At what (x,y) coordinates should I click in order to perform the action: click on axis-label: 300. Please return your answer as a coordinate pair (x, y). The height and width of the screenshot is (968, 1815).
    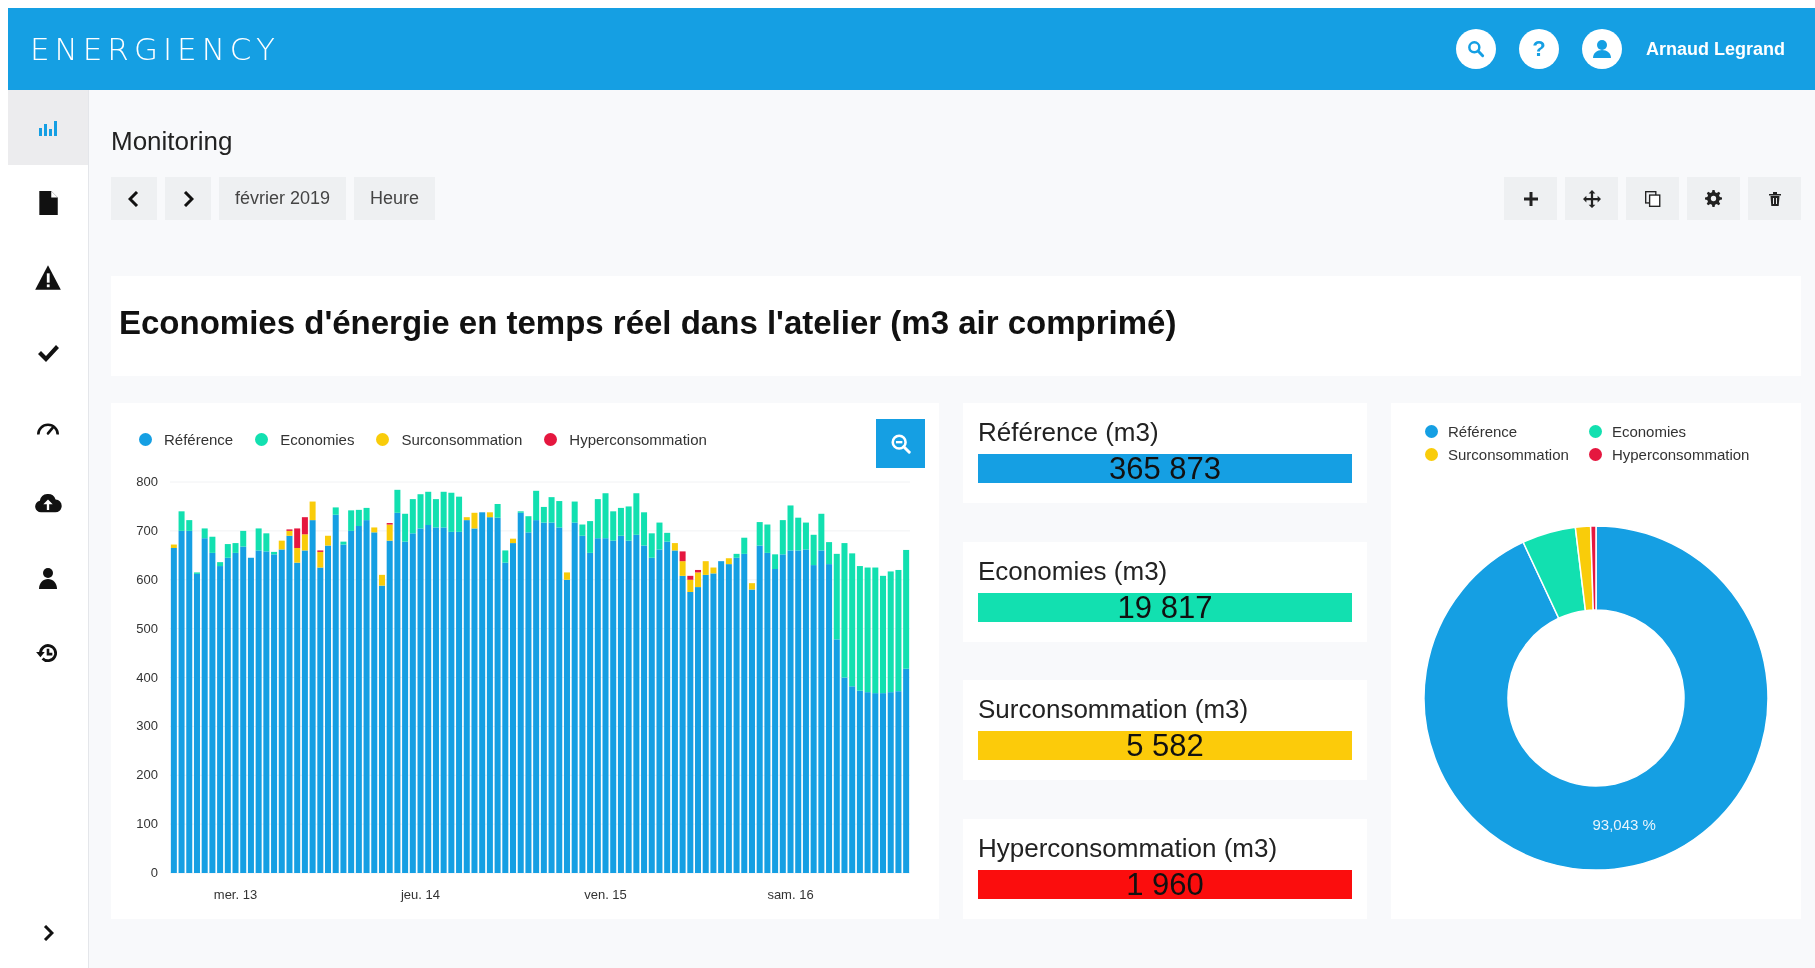
    Looking at the image, I should click on (147, 726).